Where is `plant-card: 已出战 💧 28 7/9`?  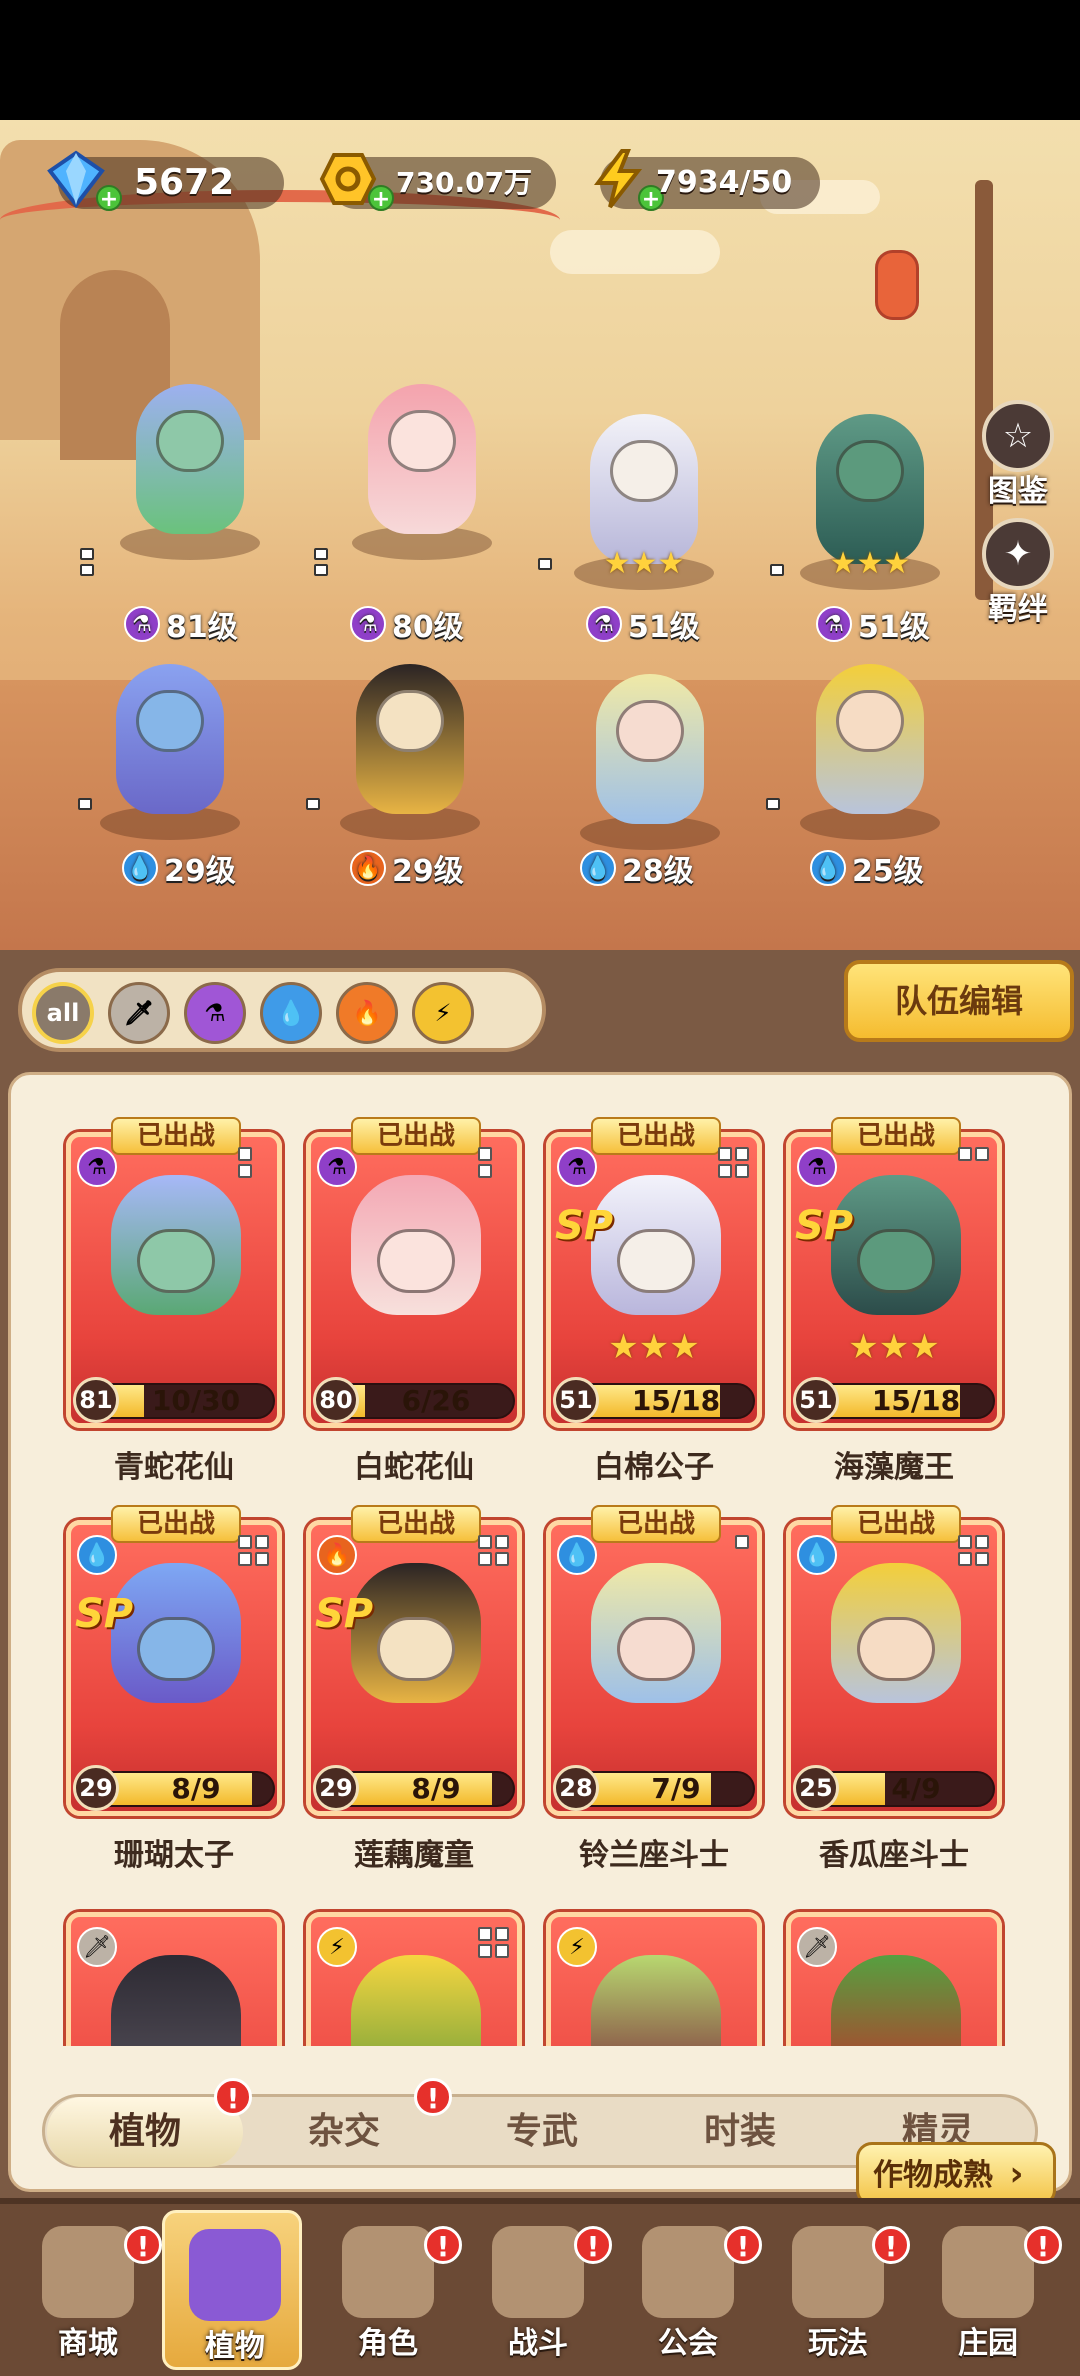 plant-card: 已出战 💧 28 7/9 is located at coordinates (654, 1660).